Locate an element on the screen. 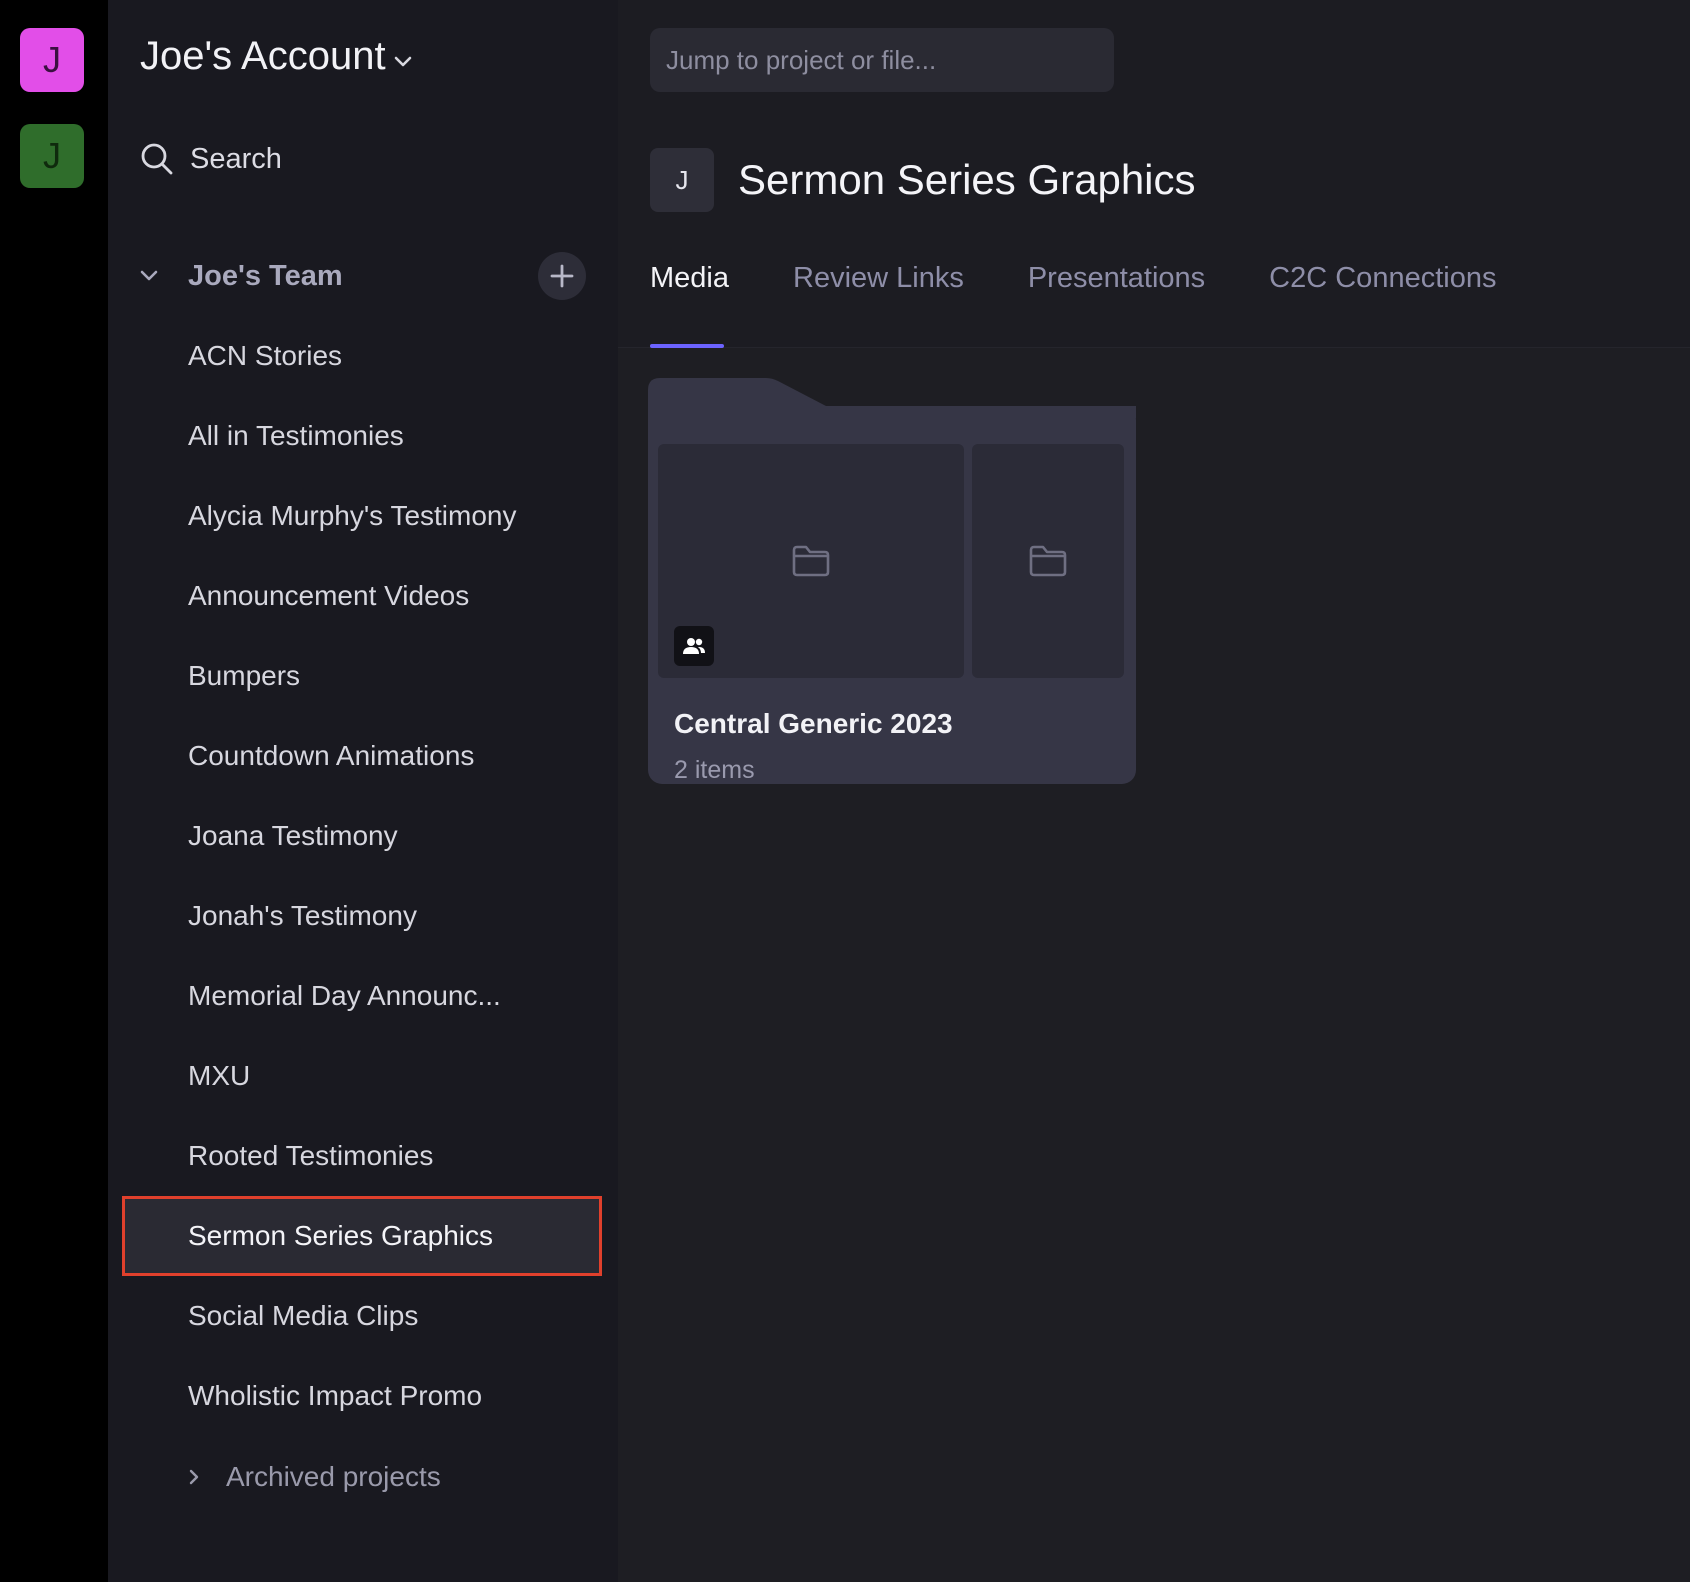 The width and height of the screenshot is (1690, 1582). project-title-row: J Sermon Series Graphics is located at coordinates (923, 180).